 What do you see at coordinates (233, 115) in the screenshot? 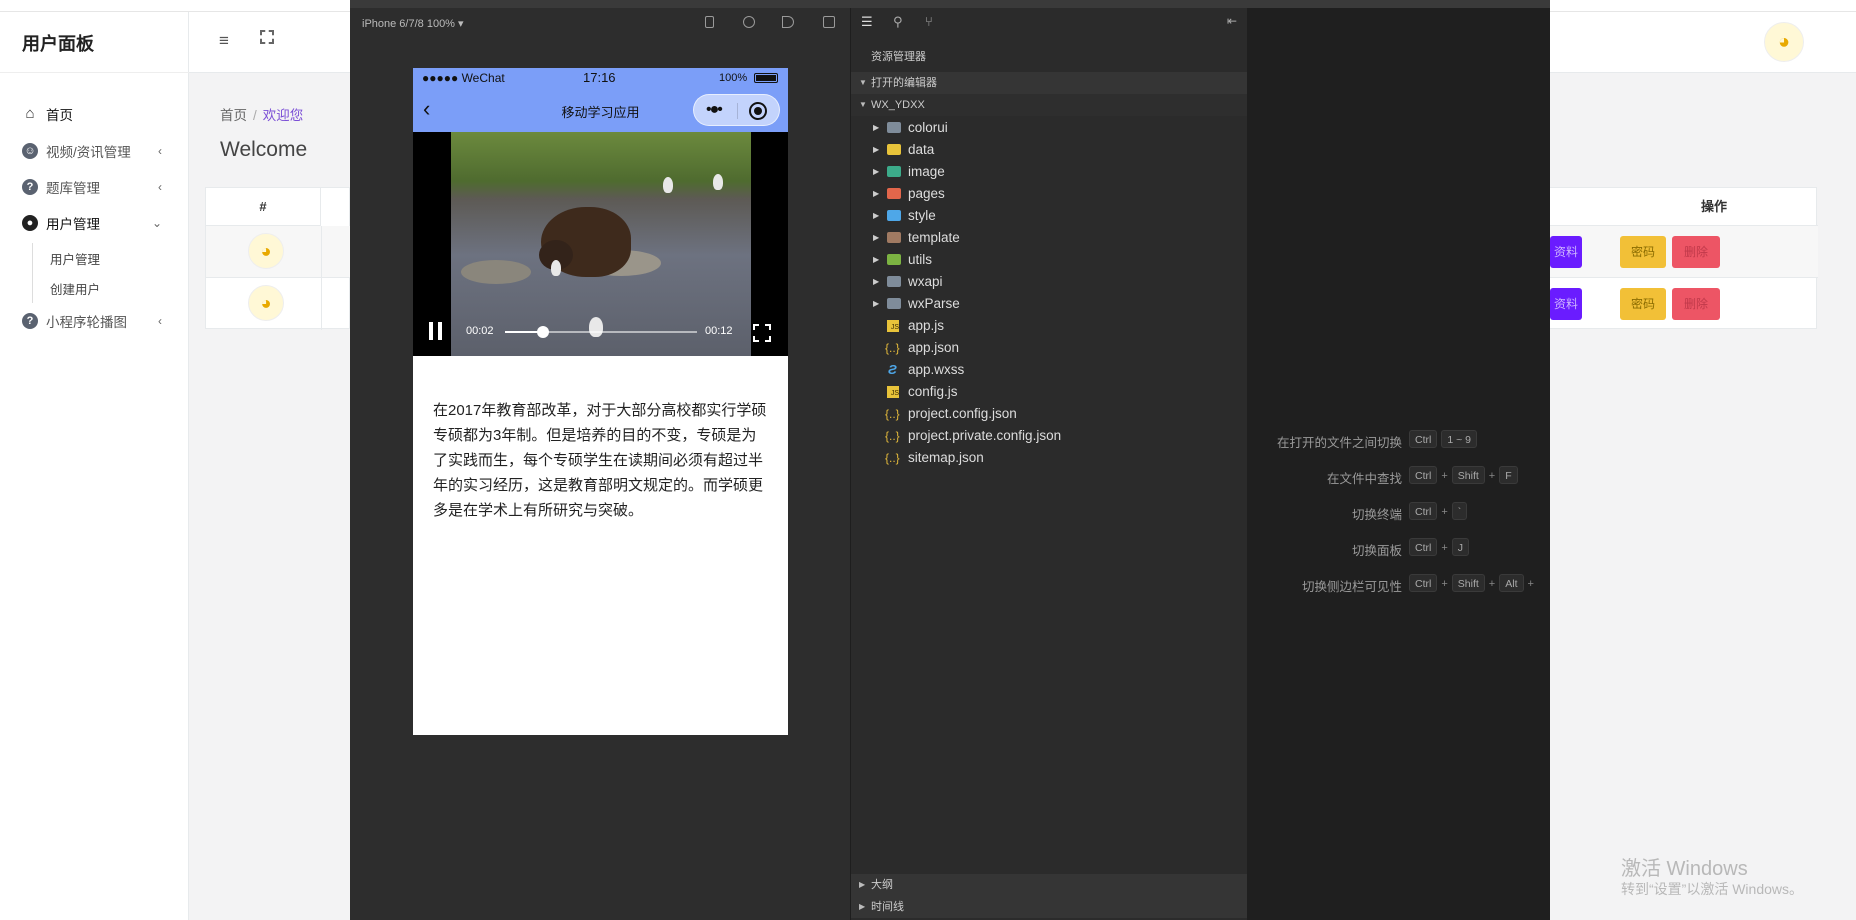
I see `breadcrumb-home: 首页` at bounding box center [233, 115].